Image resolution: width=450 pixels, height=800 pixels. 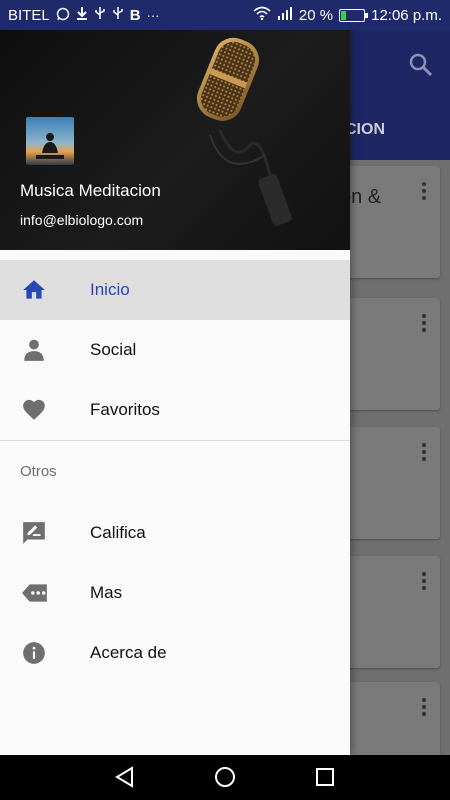 What do you see at coordinates (110, 289) in the screenshot?
I see `menu-item-label: Inicio` at bounding box center [110, 289].